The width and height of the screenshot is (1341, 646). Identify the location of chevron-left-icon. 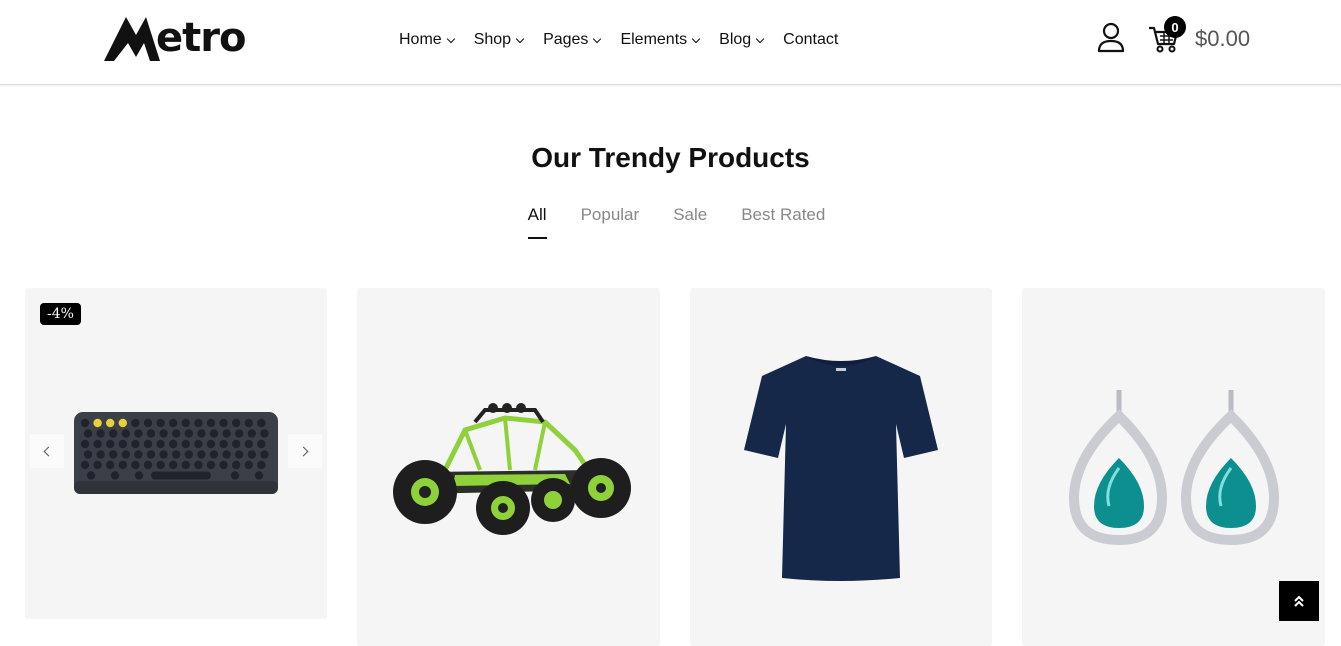
(48, 451).